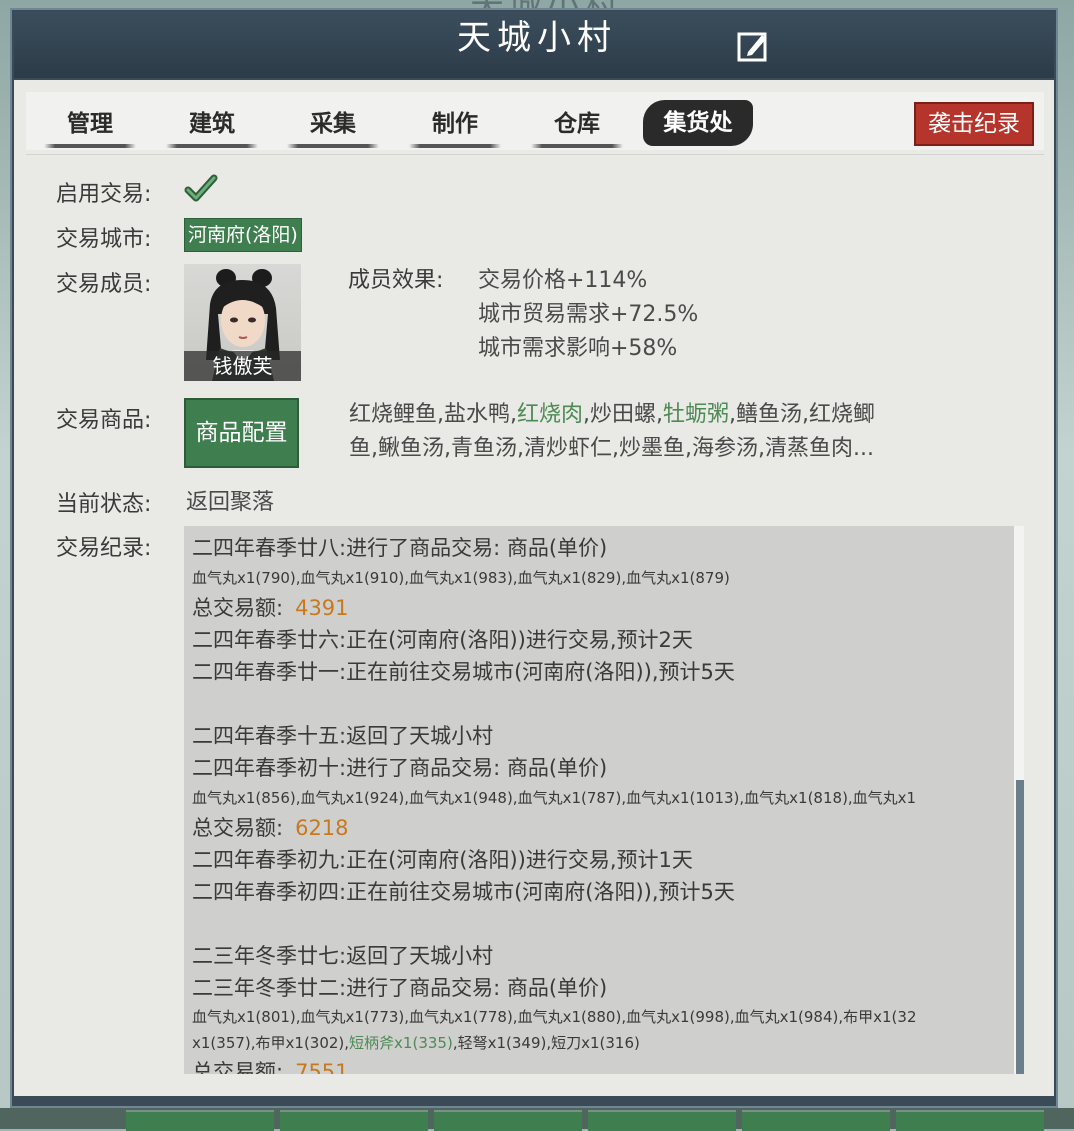  I want to click on log-total: 总交易额: 4391, so click(270, 608).